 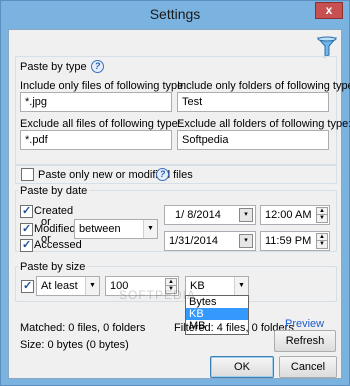 What do you see at coordinates (26, 211) in the screenshot?
I see `created-checkbox` at bounding box center [26, 211].